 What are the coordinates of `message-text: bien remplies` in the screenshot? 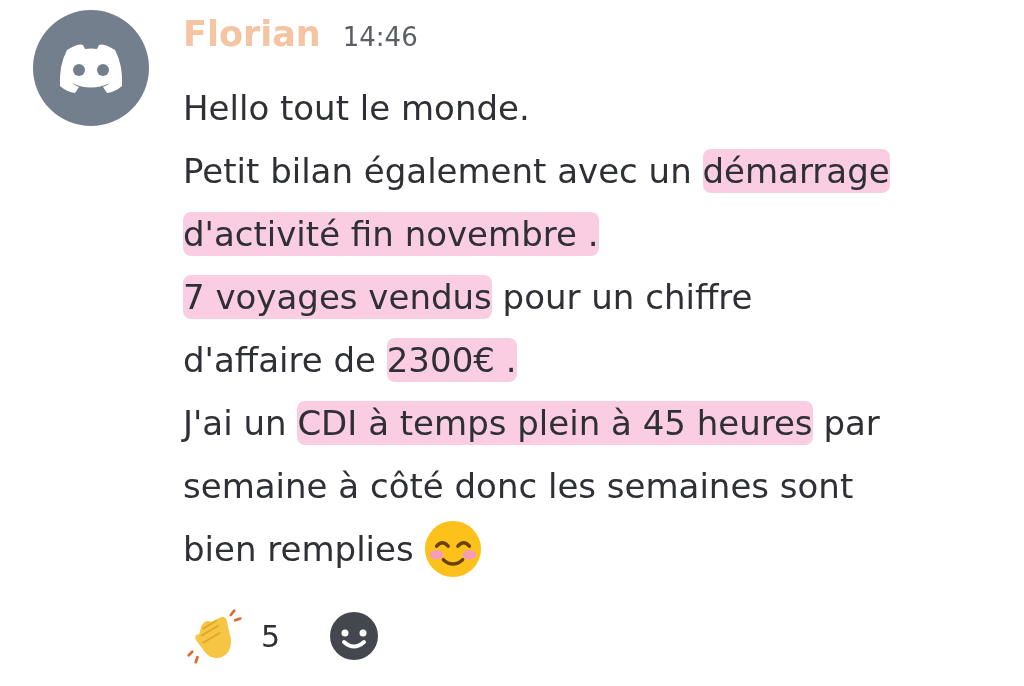 It's located at (298, 548).